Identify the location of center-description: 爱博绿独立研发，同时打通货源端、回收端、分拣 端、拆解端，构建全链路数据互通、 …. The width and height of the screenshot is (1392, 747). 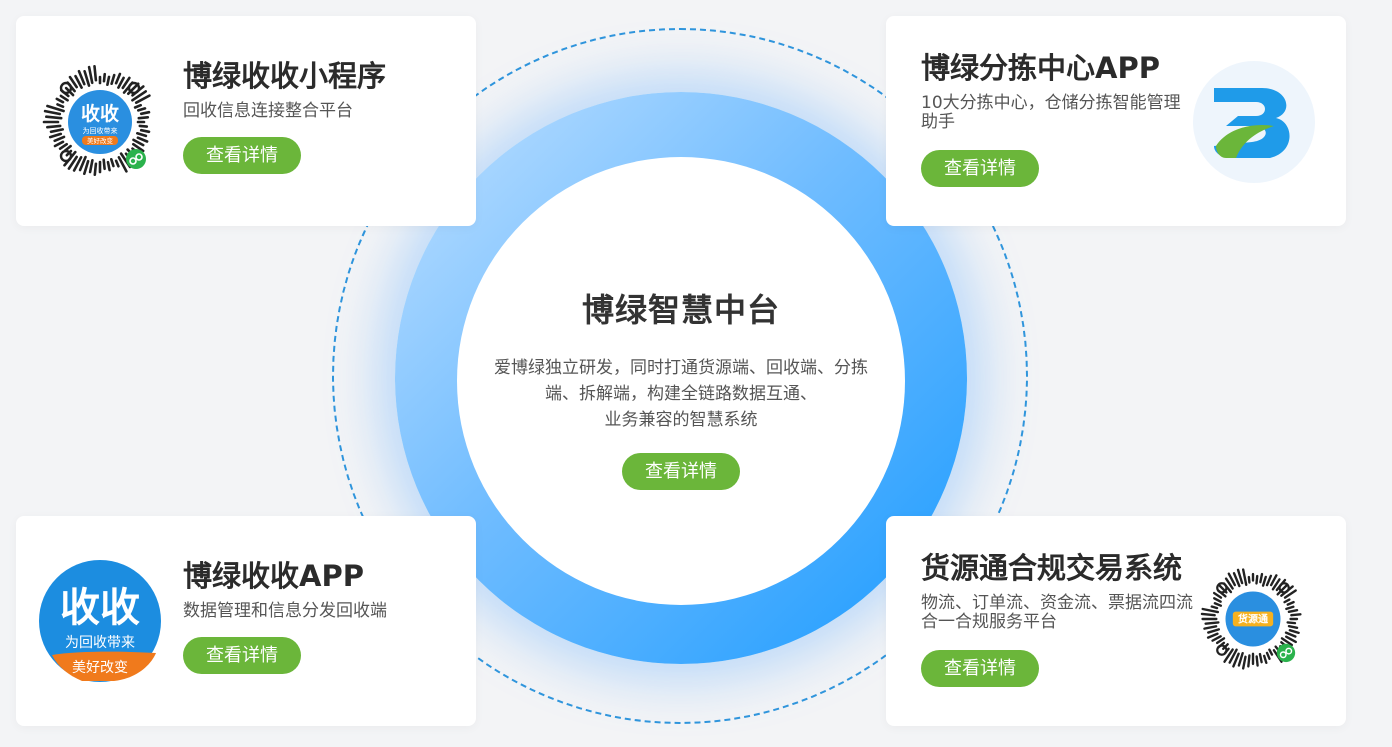
(681, 394).